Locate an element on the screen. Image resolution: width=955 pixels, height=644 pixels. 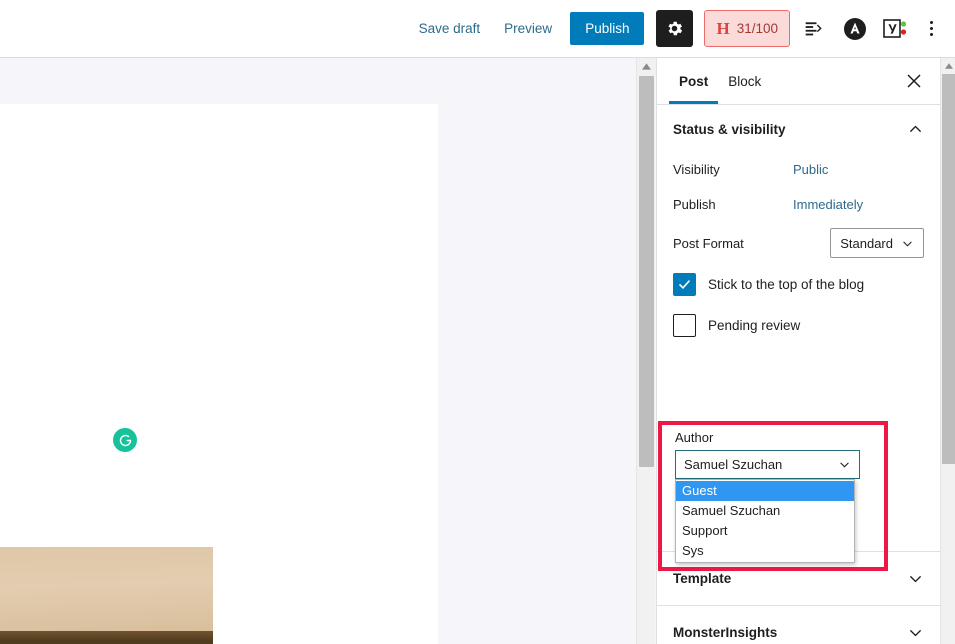
author-option-sys: Sys is located at coordinates (765, 551).